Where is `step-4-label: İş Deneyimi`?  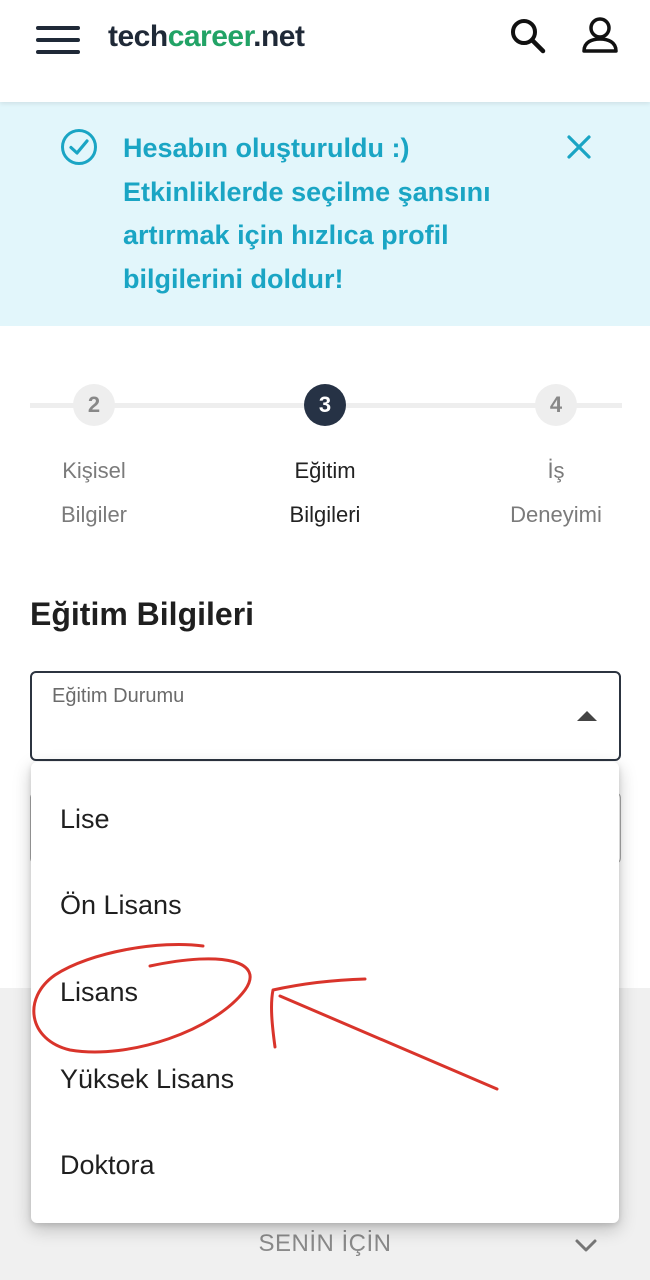
step-4-label: İş Deneyimi is located at coordinates (556, 493).